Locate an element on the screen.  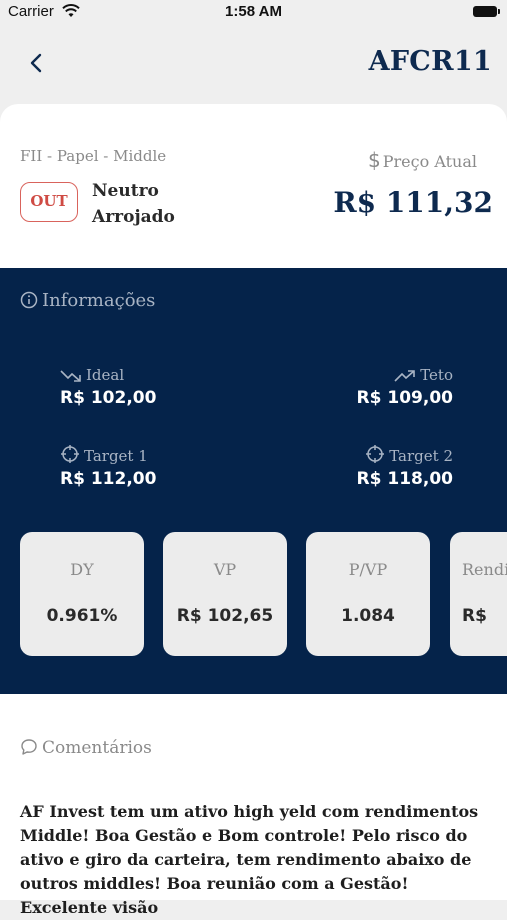
target-1-label: Target 1 is located at coordinates (116, 456).